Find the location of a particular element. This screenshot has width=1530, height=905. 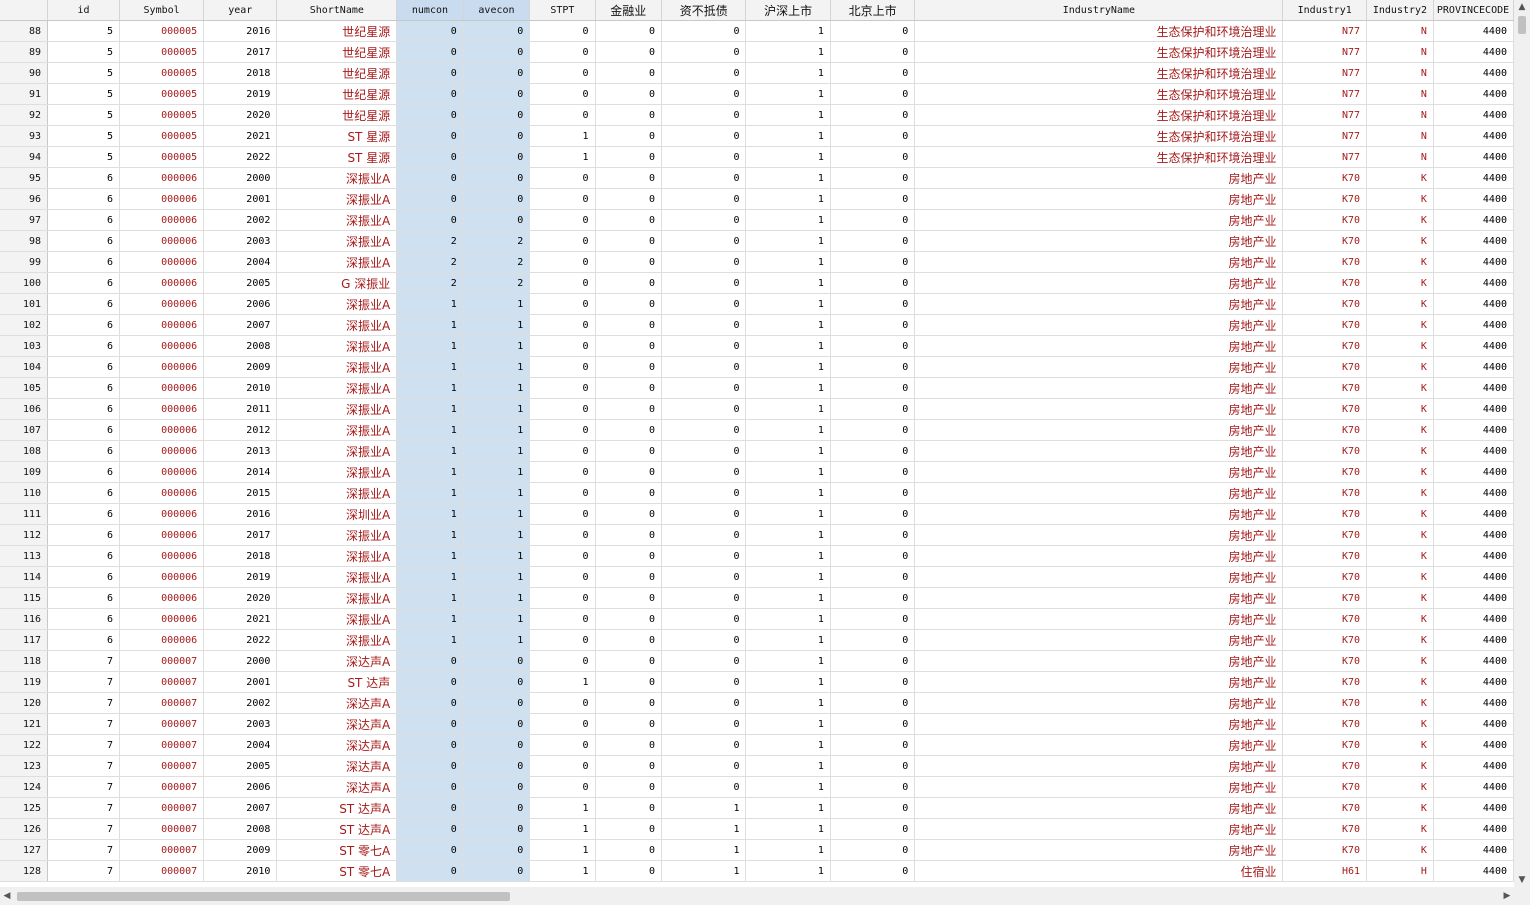

row-number: 104 is located at coordinates (24, 367).